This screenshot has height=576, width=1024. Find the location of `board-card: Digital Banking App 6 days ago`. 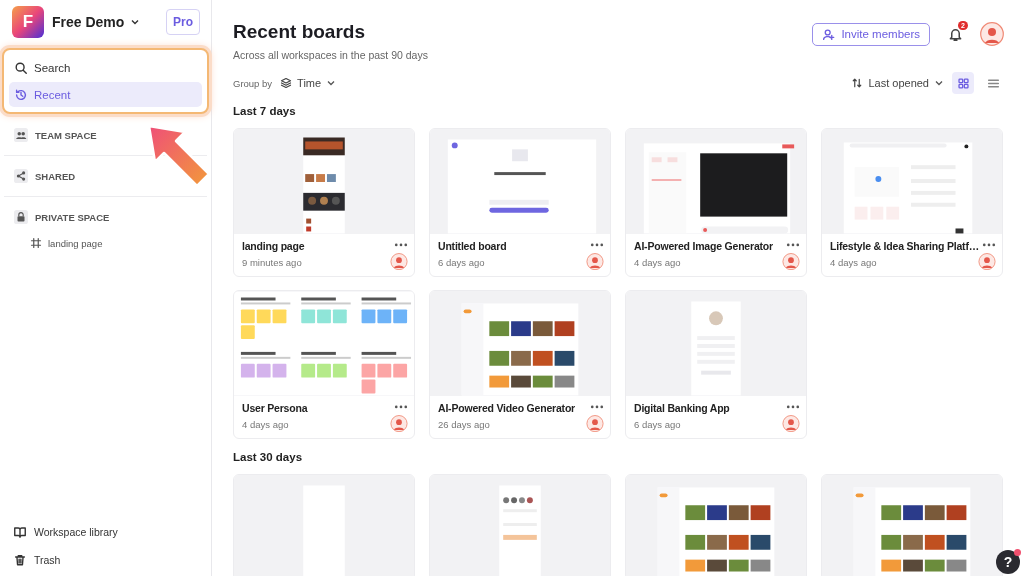

board-card: Digital Banking App 6 days ago is located at coordinates (716, 364).